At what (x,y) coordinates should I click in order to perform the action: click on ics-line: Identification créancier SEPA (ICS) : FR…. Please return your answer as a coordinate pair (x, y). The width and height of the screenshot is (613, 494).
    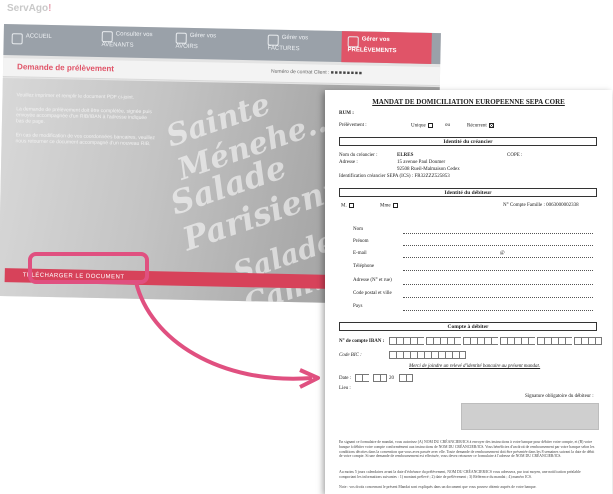
    Looking at the image, I should click on (394, 176).